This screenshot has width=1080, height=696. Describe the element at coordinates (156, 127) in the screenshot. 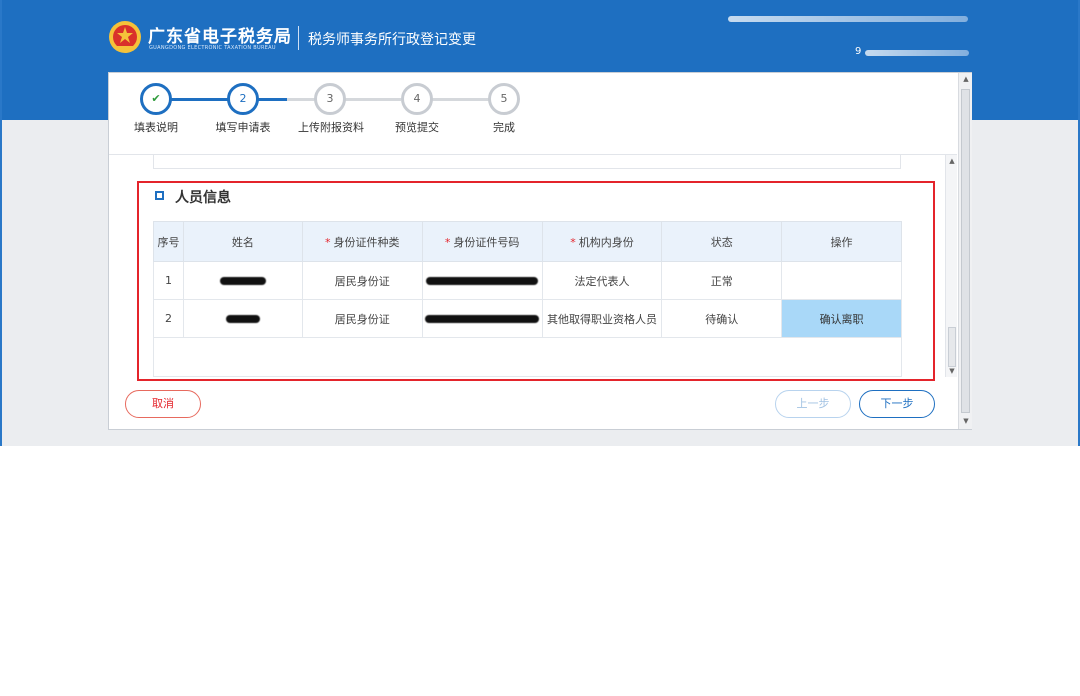

I see `step-1-label: 填表说明` at that location.